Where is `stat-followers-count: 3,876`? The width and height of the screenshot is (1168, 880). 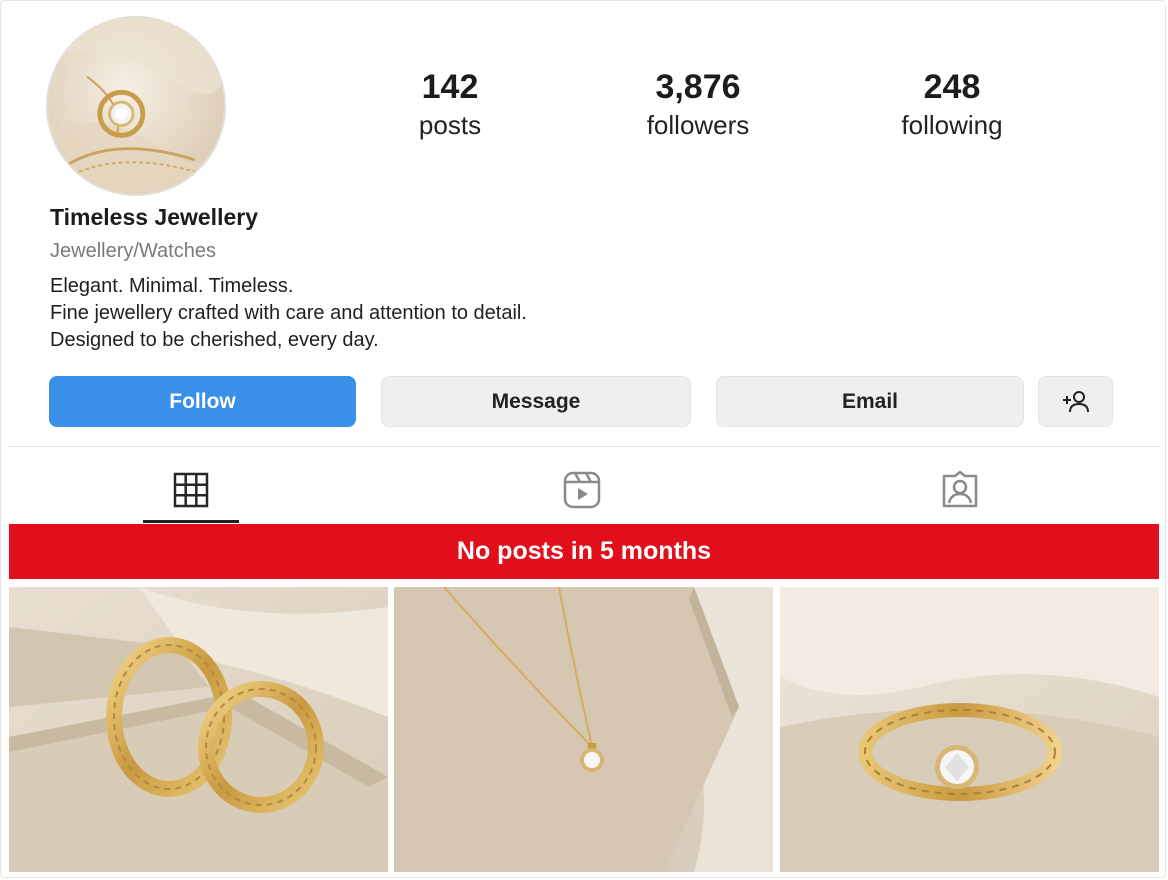
stat-followers-count: 3,876 is located at coordinates (698, 87).